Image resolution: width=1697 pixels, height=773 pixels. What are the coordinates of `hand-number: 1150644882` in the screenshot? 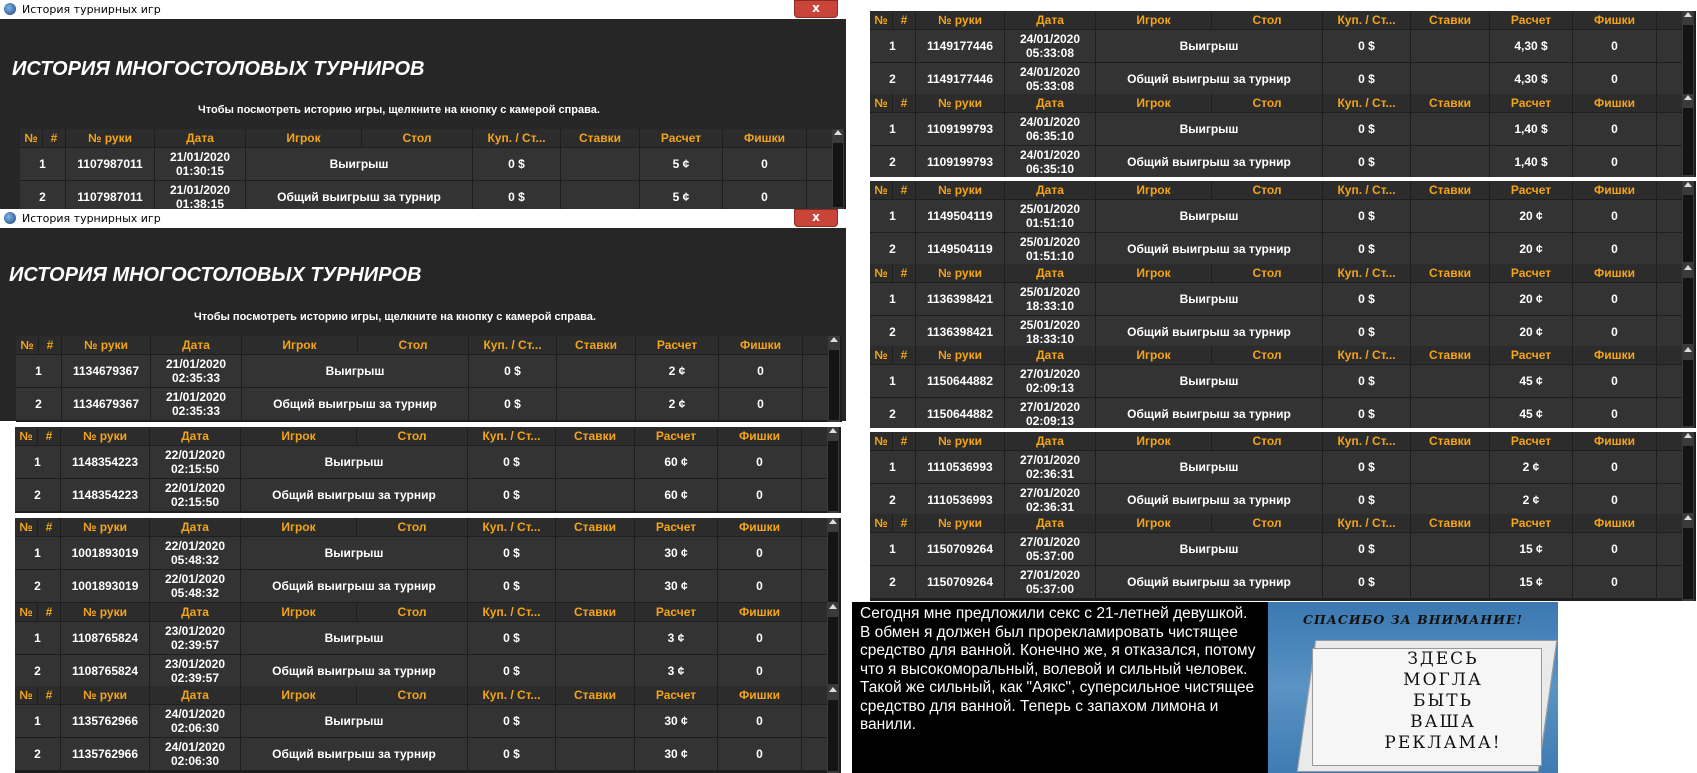 It's located at (960, 381).